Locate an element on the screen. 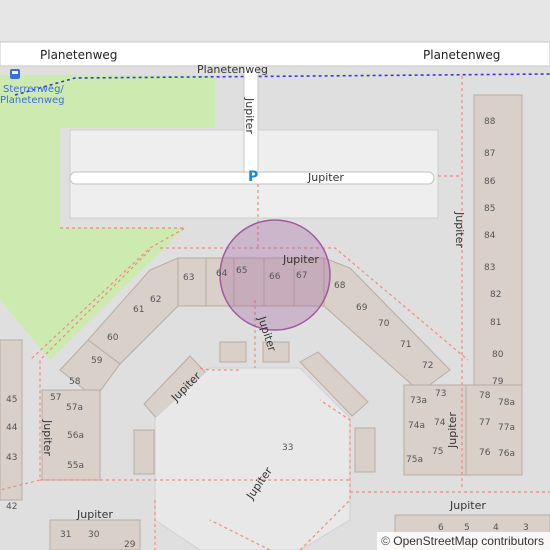  svg-text: 83 is located at coordinates (489, 268).